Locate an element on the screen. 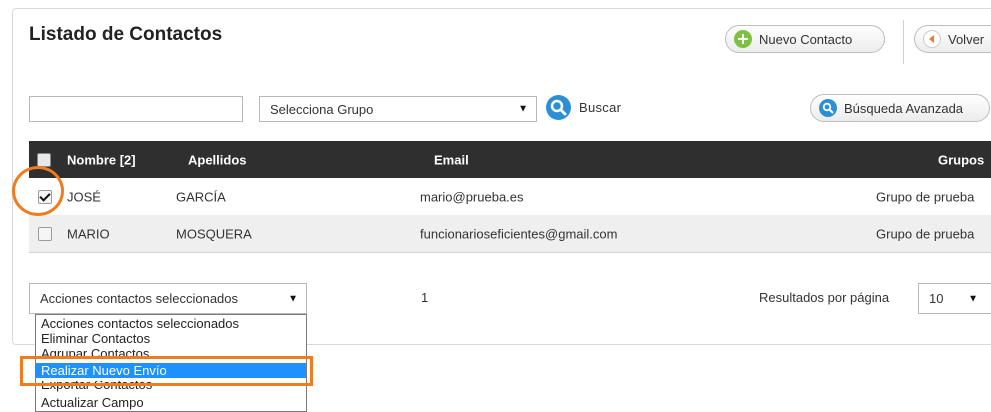 This screenshot has width=991, height=412. select-all-checkbox is located at coordinates (44, 159).